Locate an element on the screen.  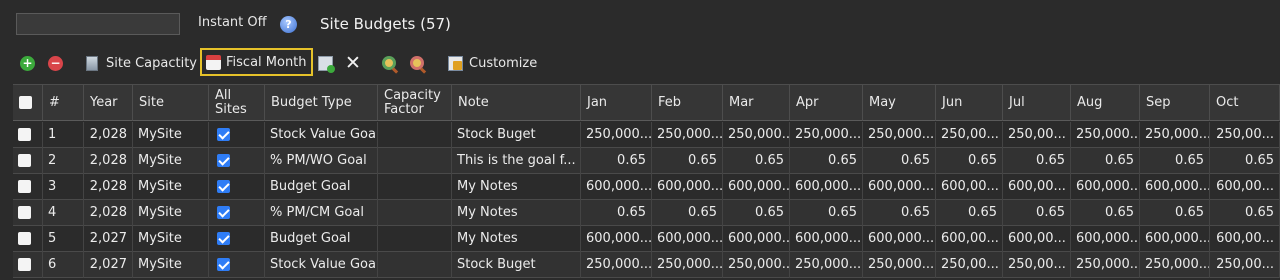
col-mar: Mar is located at coordinates (756, 102).